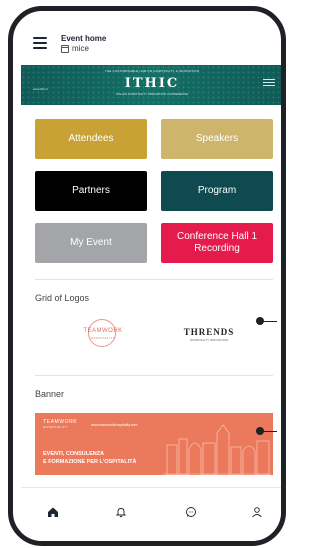  Describe the element at coordinates (209, 332) in the screenshot. I see `thrends-logo-name: THRENDS` at that location.